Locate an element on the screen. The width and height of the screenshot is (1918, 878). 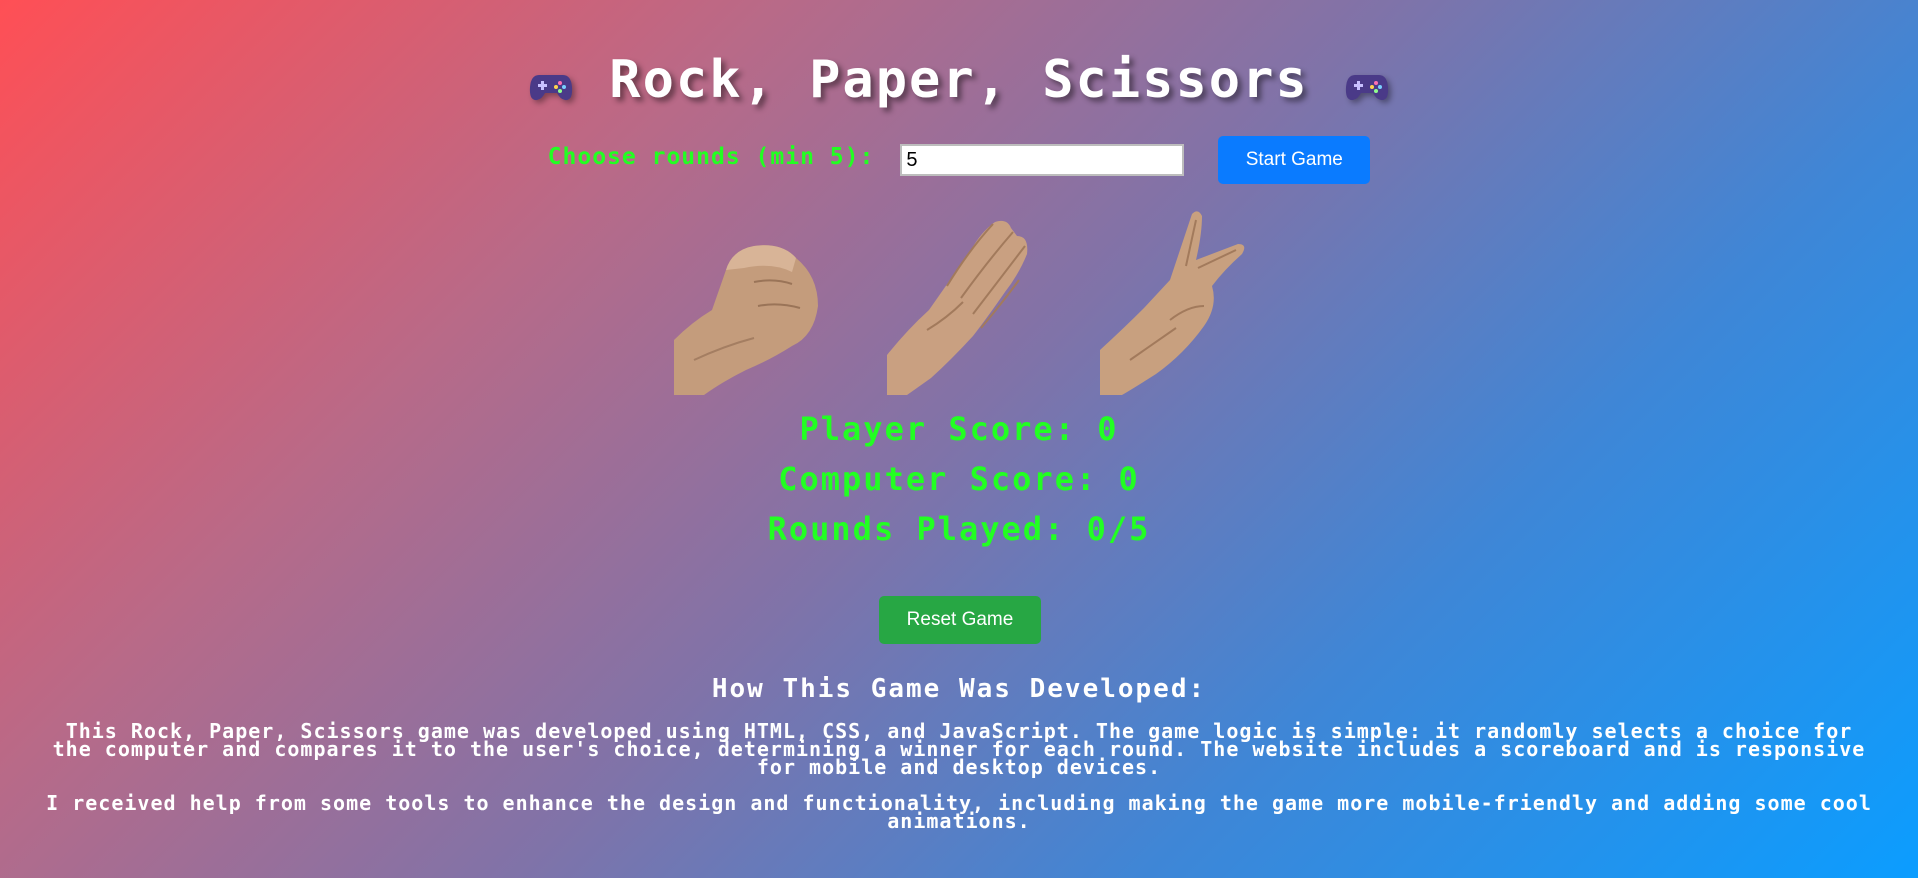
about-title: How This Game Was Developed: is located at coordinates (959, 689).